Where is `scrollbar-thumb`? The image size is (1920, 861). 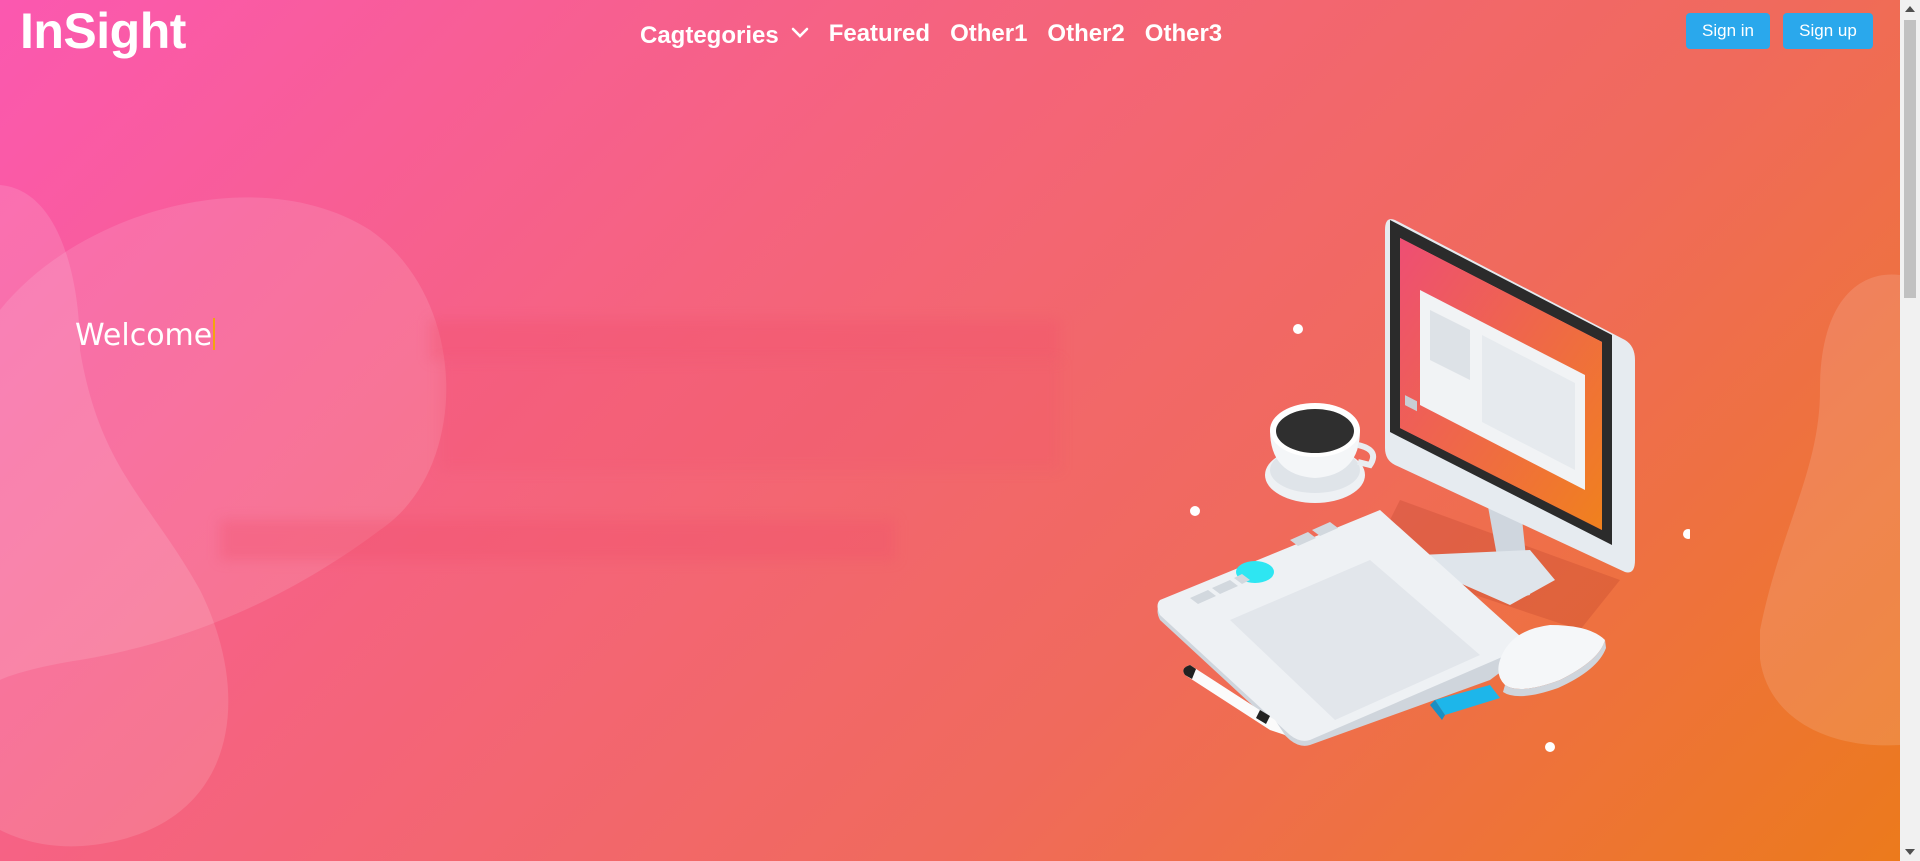 scrollbar-thumb is located at coordinates (1910, 159).